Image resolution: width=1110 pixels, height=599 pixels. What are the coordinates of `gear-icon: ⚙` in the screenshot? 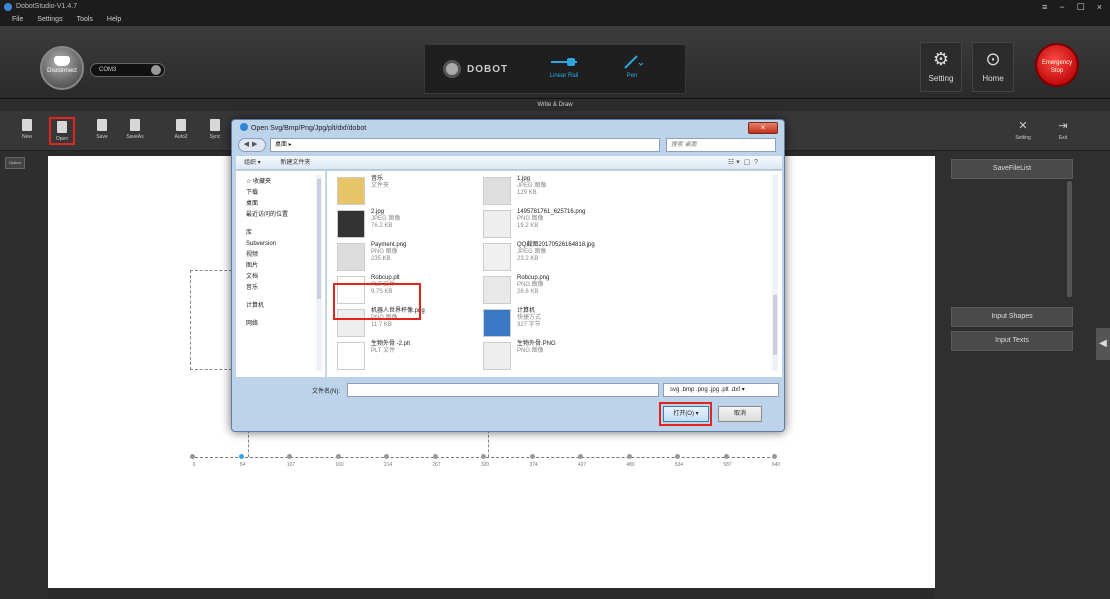 It's located at (941, 59).